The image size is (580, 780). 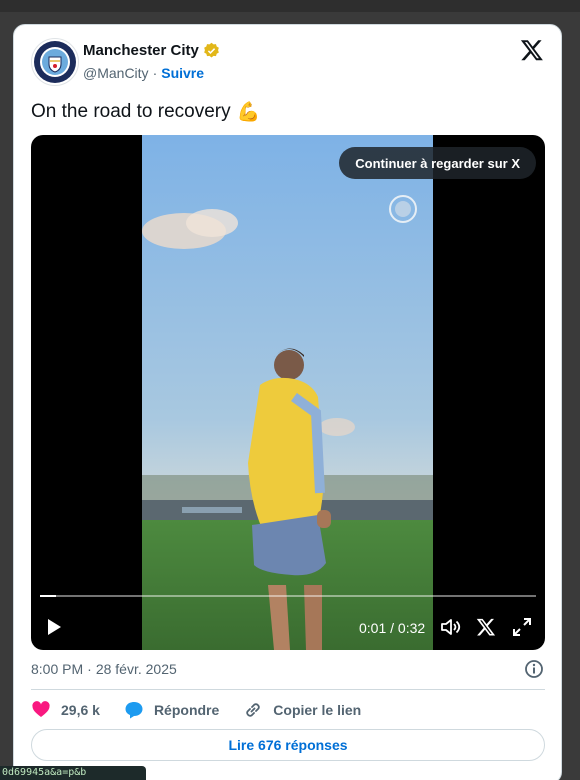 I want to click on reply-button: Répondre, so click(x=171, y=710).